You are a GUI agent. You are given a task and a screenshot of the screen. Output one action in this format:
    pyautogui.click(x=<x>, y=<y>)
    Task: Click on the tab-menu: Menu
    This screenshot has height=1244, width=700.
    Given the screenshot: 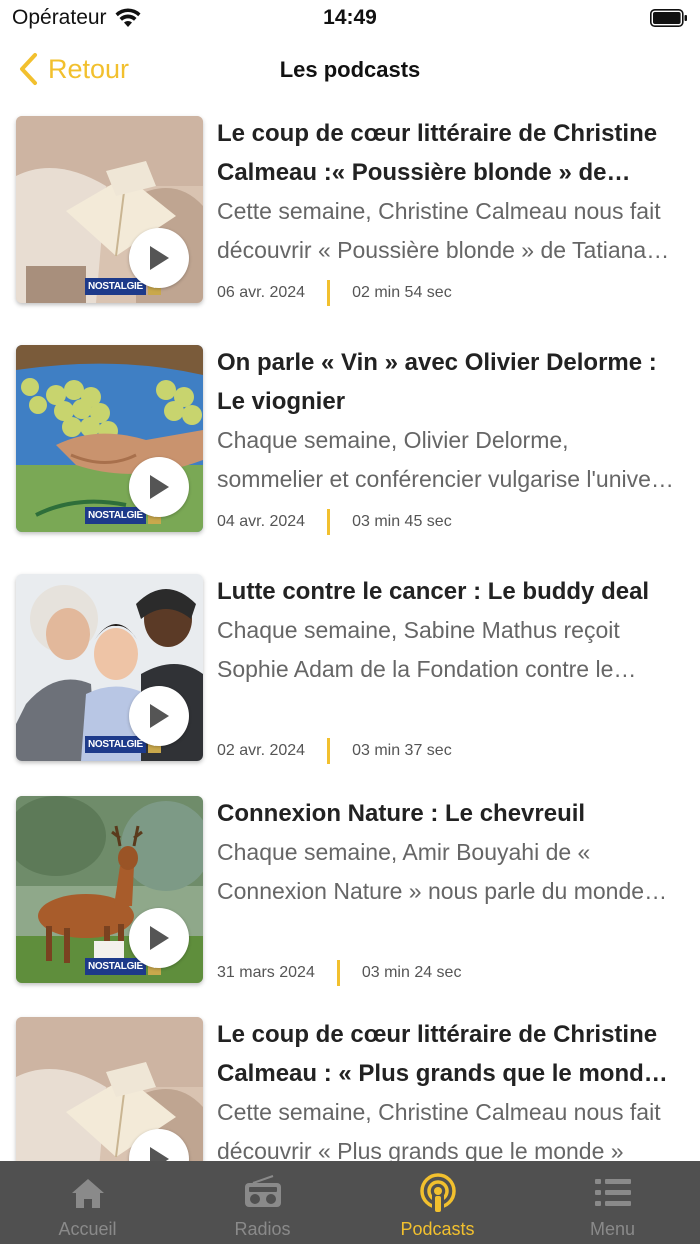 What is the action you would take?
    pyautogui.click(x=612, y=1202)
    